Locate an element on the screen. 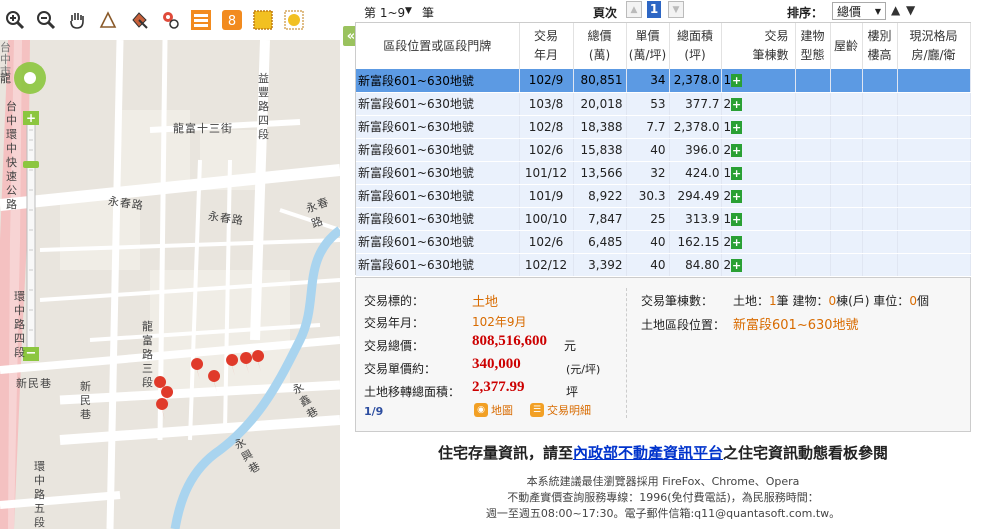 The width and height of the screenshot is (983, 529). cell-date: 102/12 is located at coordinates (546, 265).